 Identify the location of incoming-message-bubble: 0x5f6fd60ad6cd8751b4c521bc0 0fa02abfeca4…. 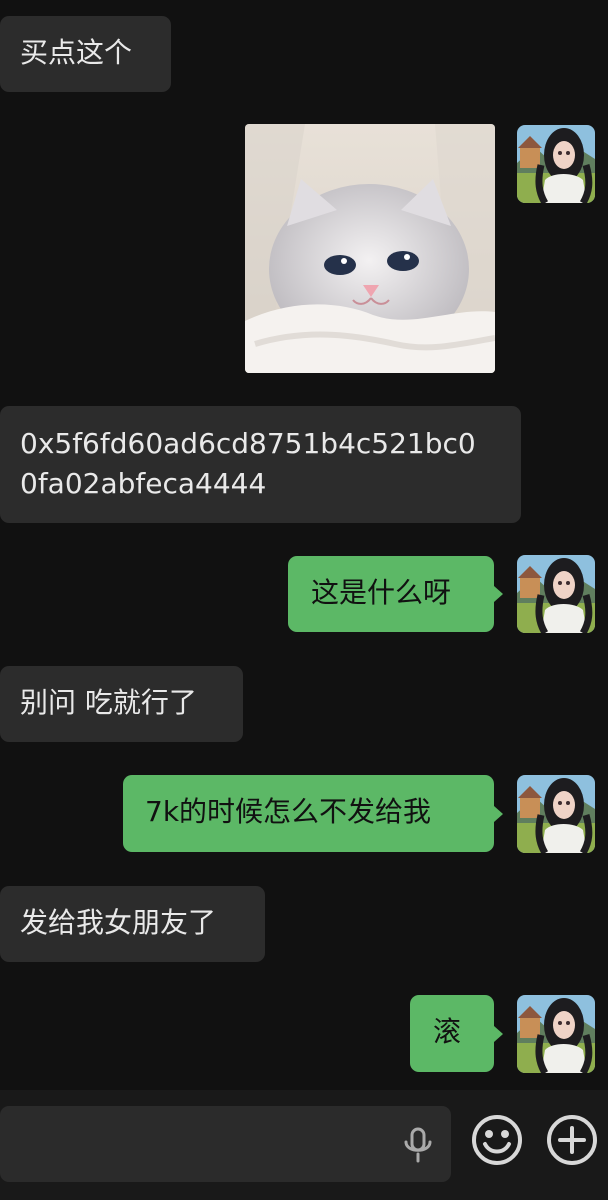
(260, 464).